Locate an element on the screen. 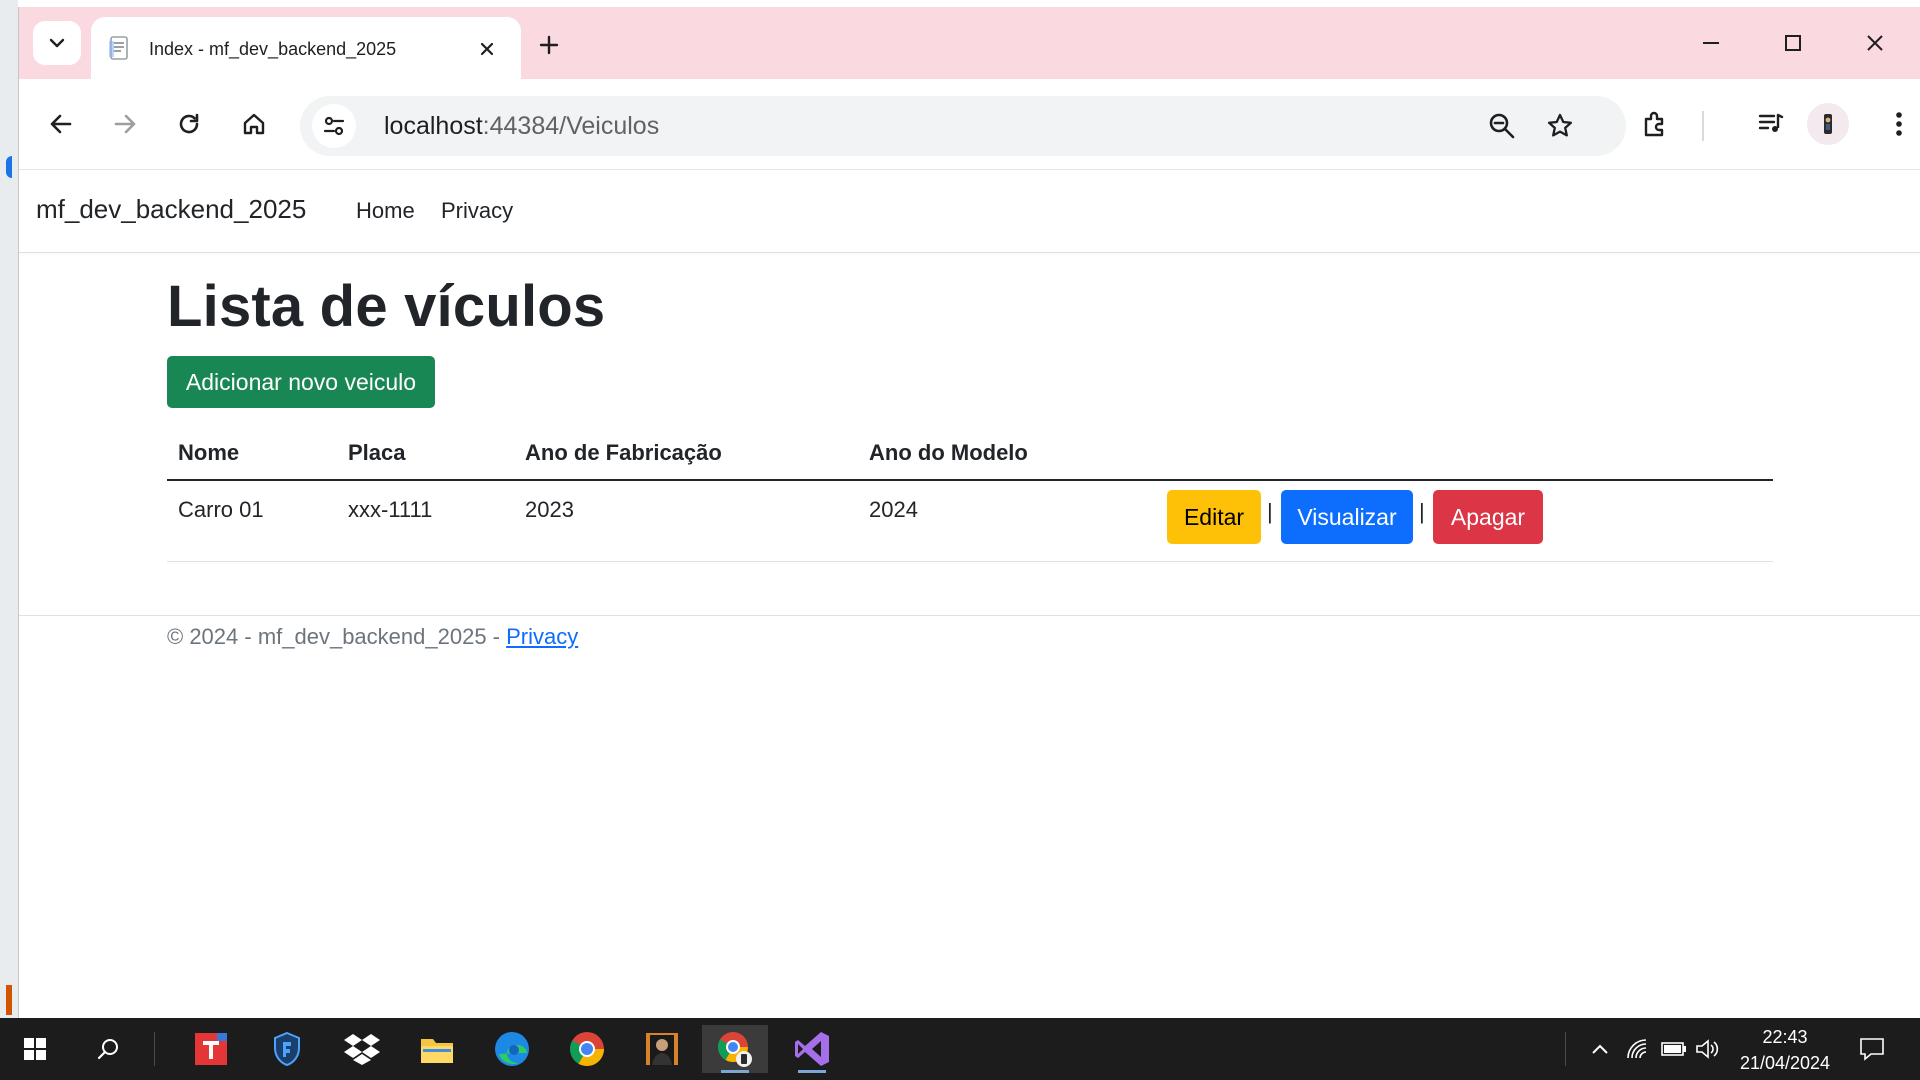  minimize-icon is located at coordinates (1711, 43).